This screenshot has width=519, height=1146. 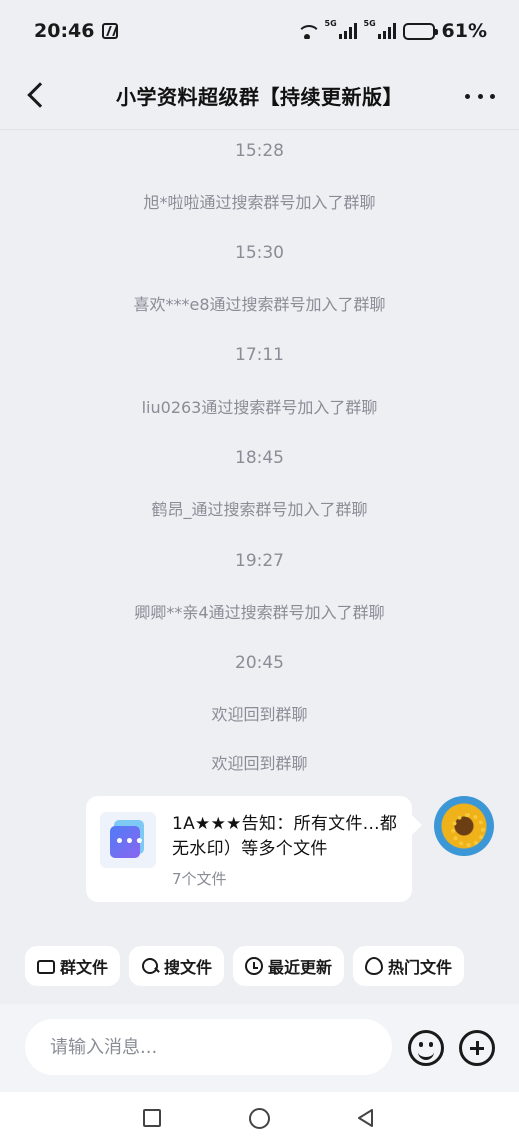 What do you see at coordinates (259, 458) in the screenshot?
I see `message-timestamp: 18:45` at bounding box center [259, 458].